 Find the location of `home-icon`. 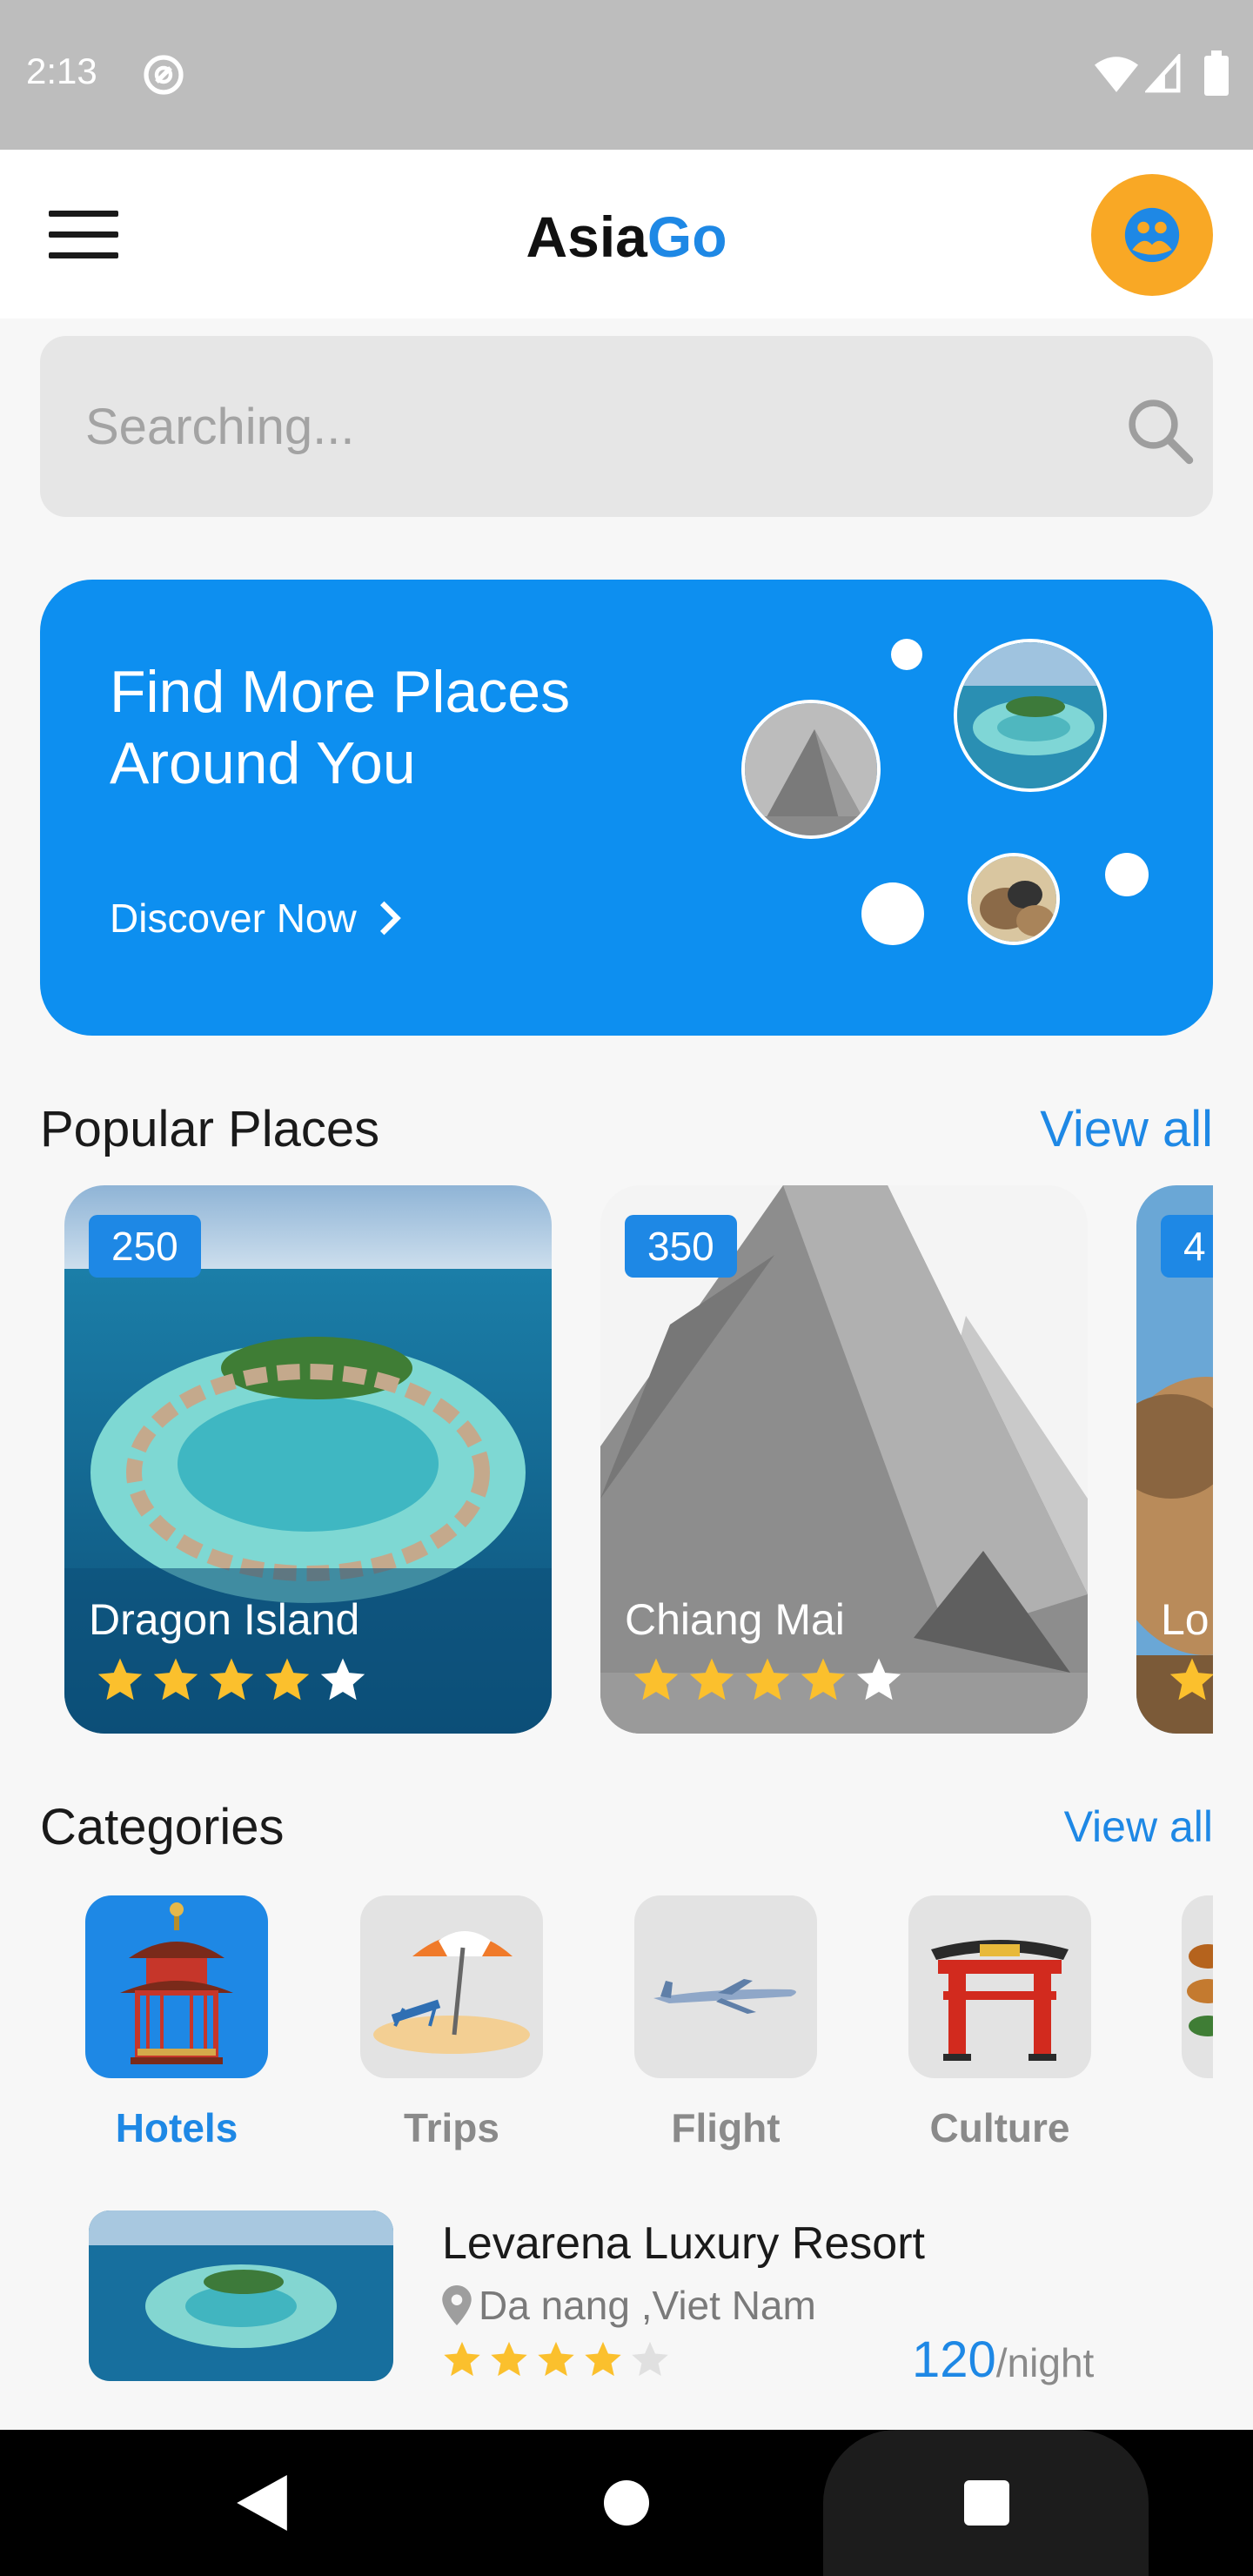

home-icon is located at coordinates (626, 2503).